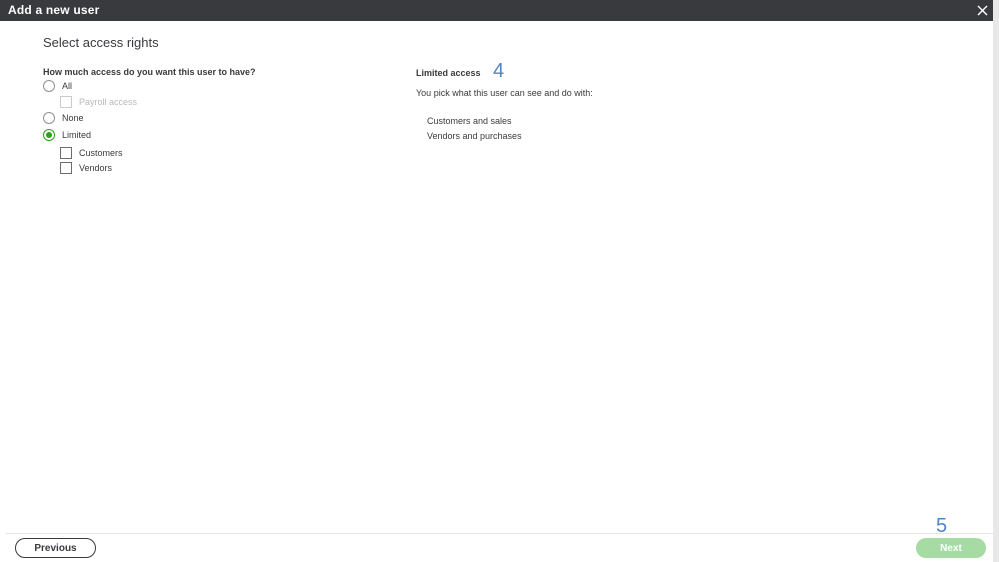 The width and height of the screenshot is (999, 562). What do you see at coordinates (77, 135) in the screenshot?
I see `option-limited-label: Limited` at bounding box center [77, 135].